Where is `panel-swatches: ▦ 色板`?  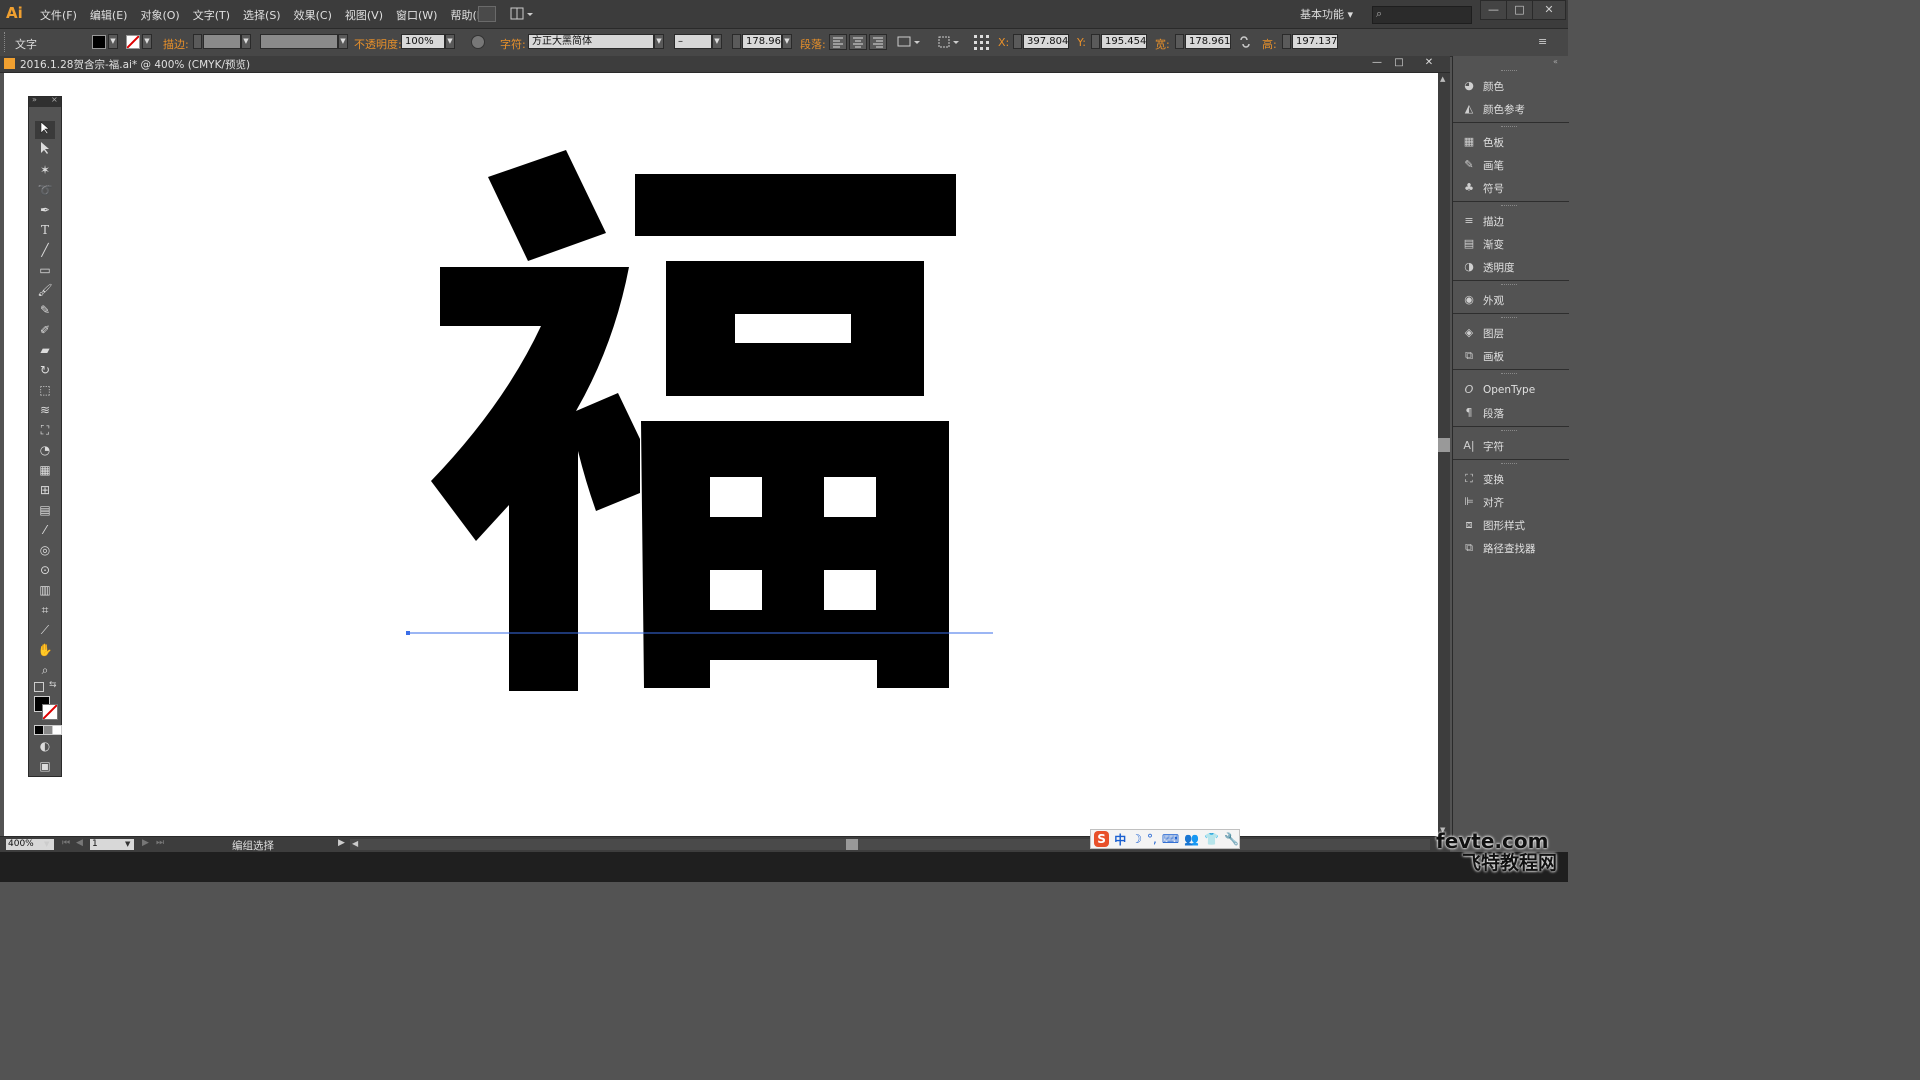
panel-swatches: ▦ 色板 is located at coordinates (1482, 142).